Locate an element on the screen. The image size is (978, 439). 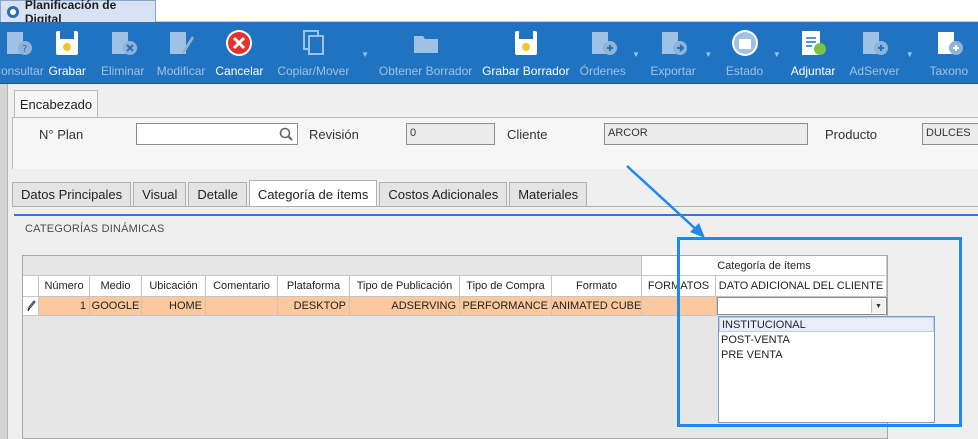
ordenes-button: Órdenes ▼ is located at coordinates (607, 52).